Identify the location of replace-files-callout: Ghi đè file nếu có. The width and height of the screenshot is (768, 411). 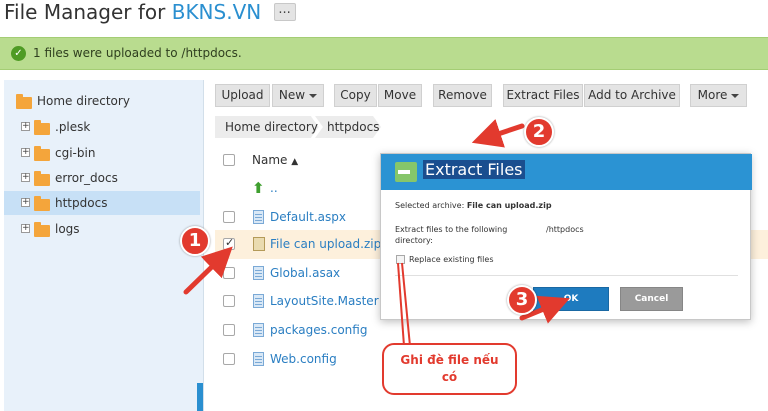
(449, 369).